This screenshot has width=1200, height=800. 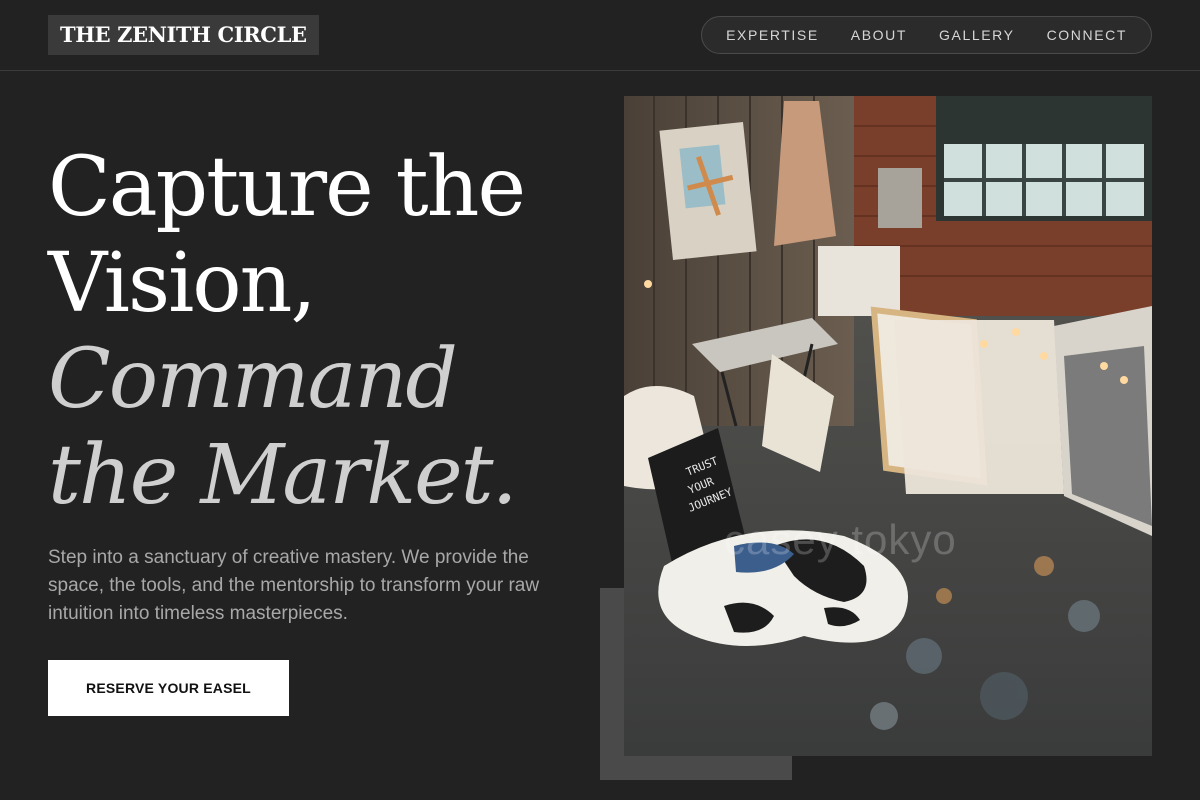 I want to click on headline-line-3: Command, so click(x=253, y=379).